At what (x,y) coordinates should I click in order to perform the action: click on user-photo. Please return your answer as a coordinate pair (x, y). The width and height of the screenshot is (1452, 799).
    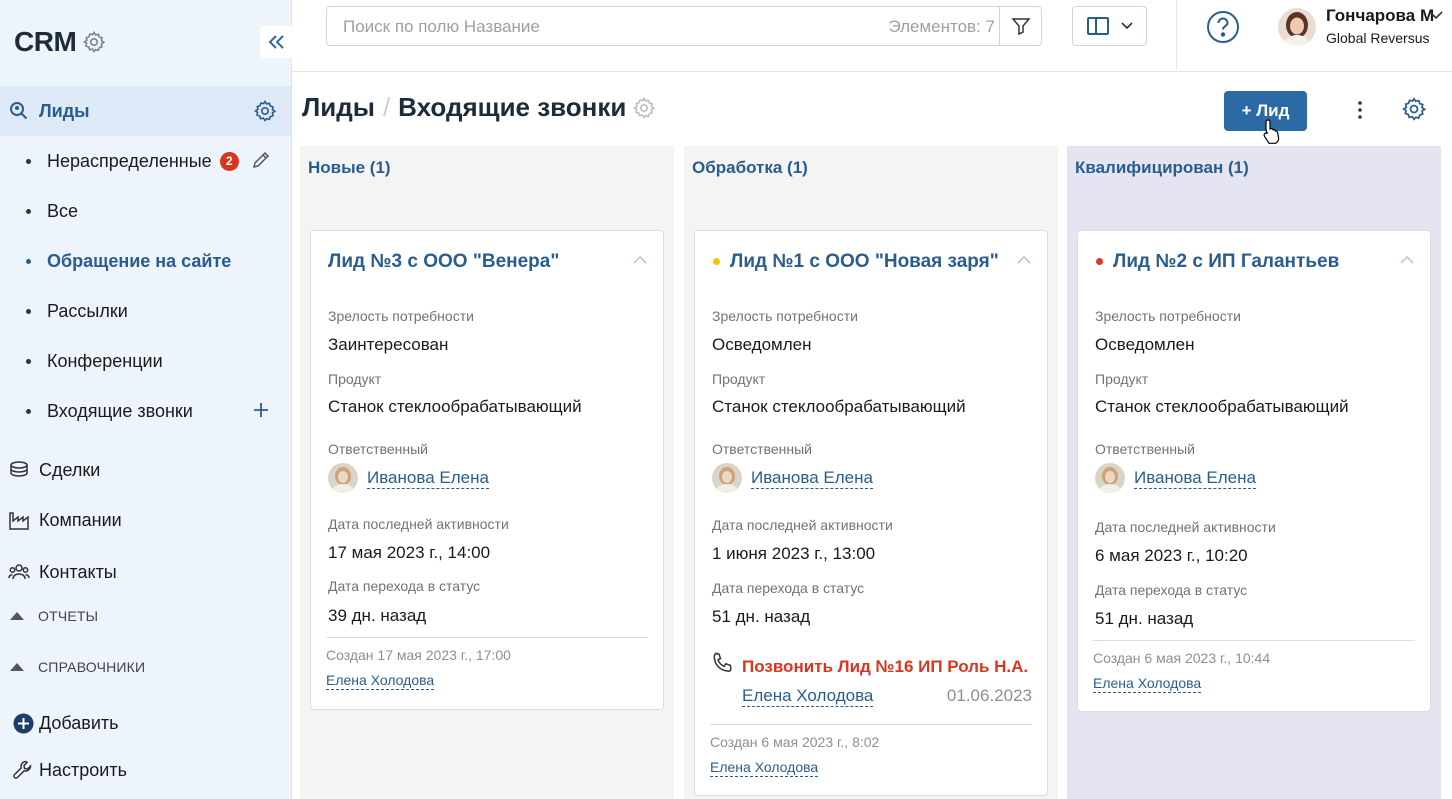
    Looking at the image, I should click on (1297, 27).